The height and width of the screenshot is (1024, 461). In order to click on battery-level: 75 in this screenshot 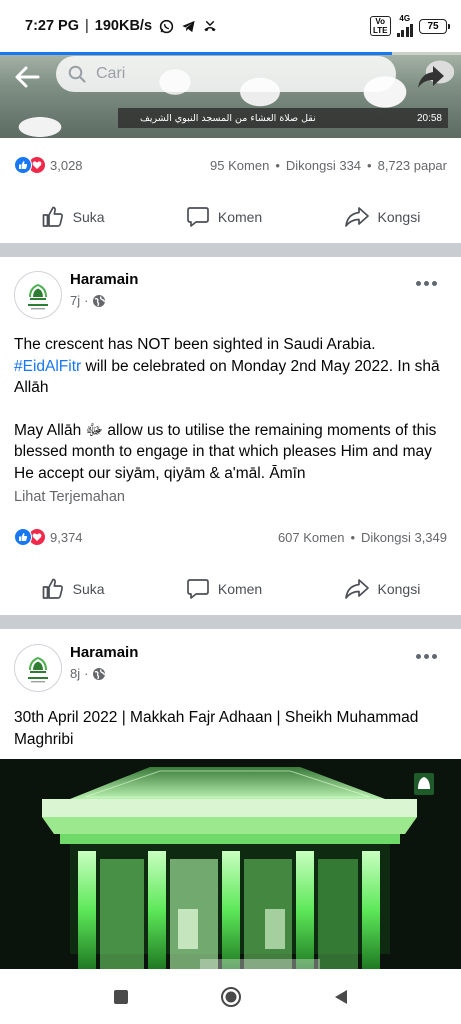, I will do `click(433, 26)`.